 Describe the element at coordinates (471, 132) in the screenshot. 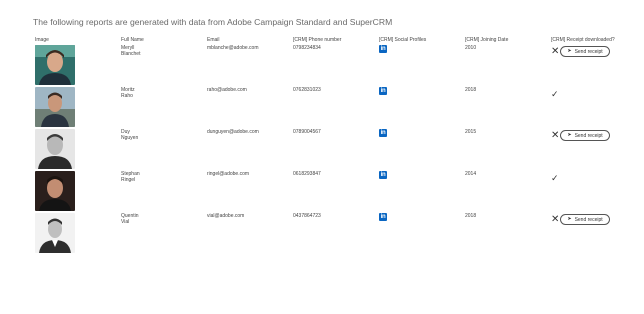

I see `joining-date-cell: 2015` at that location.